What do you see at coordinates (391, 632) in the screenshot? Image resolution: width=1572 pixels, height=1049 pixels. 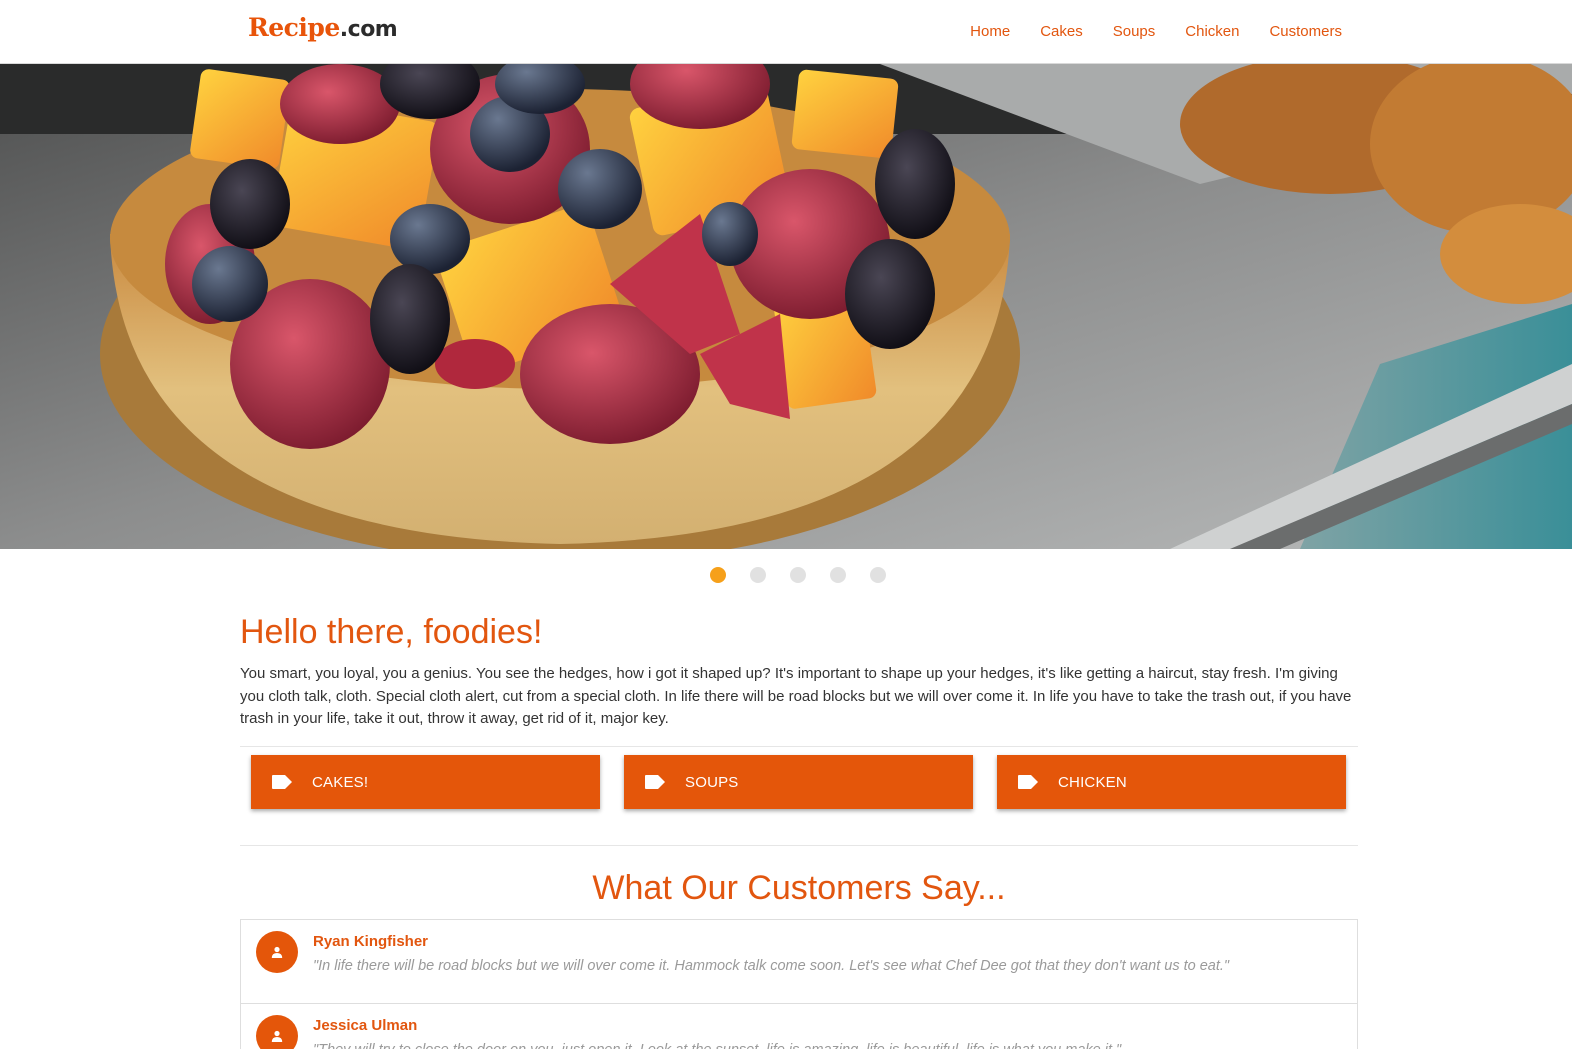 I see `intro-title: Hello there, foodies!` at bounding box center [391, 632].